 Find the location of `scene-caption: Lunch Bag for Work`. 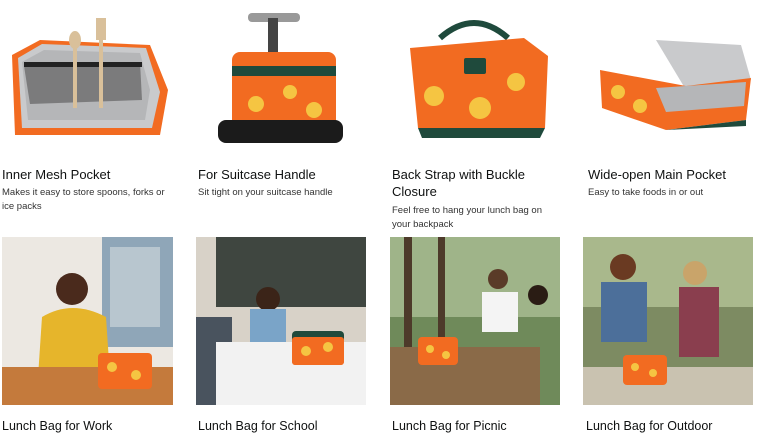

scene-caption: Lunch Bag for Work is located at coordinates (57, 426).